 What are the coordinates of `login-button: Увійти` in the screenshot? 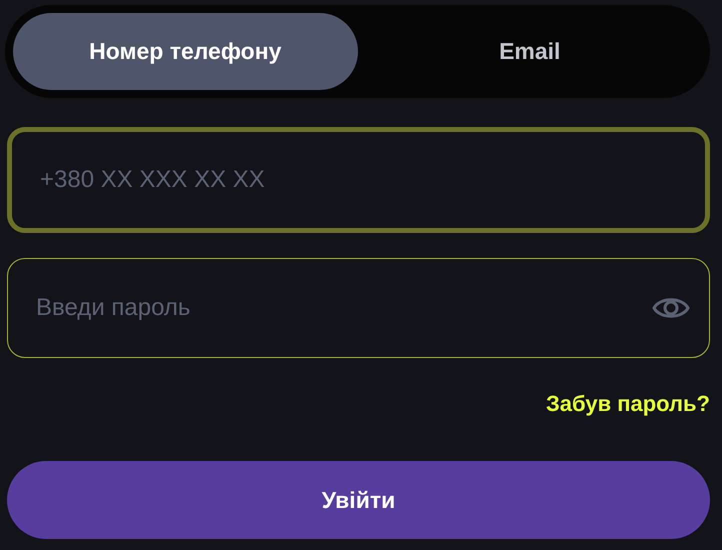 It's located at (358, 500).